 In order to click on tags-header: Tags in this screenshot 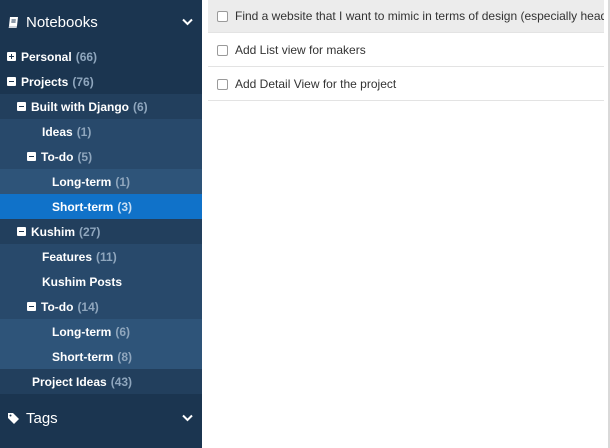, I will do `click(101, 418)`.